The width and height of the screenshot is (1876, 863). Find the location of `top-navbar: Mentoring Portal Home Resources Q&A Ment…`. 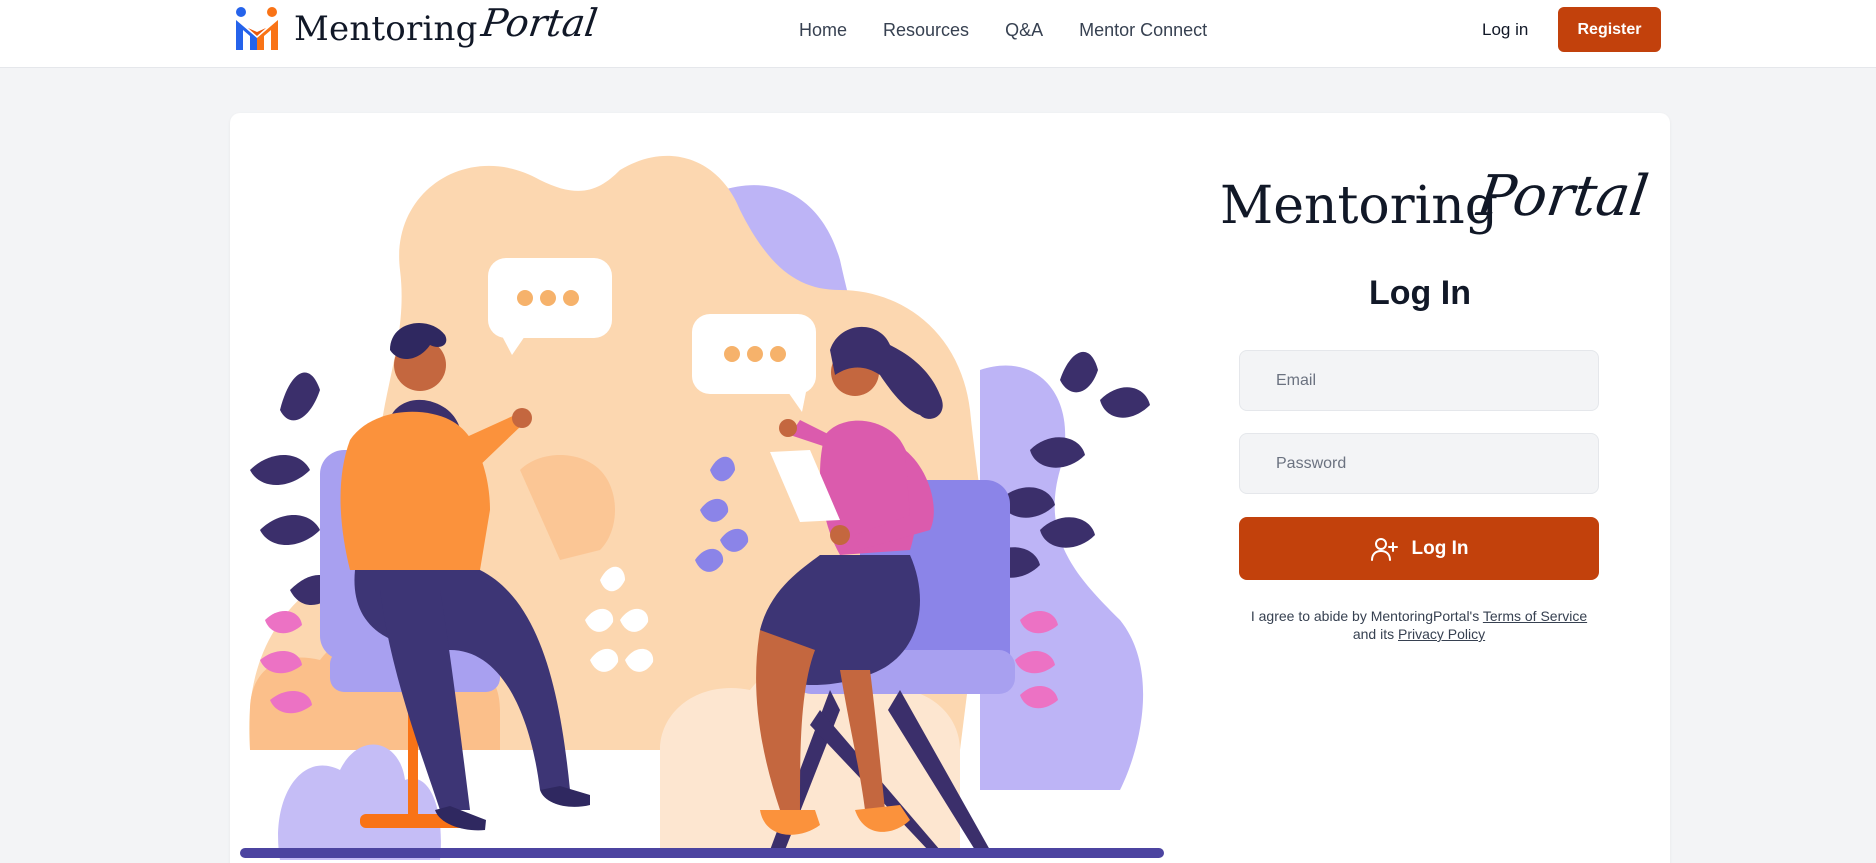

top-navbar: Mentoring Portal Home Resources Q&A Ment… is located at coordinates (938, 34).